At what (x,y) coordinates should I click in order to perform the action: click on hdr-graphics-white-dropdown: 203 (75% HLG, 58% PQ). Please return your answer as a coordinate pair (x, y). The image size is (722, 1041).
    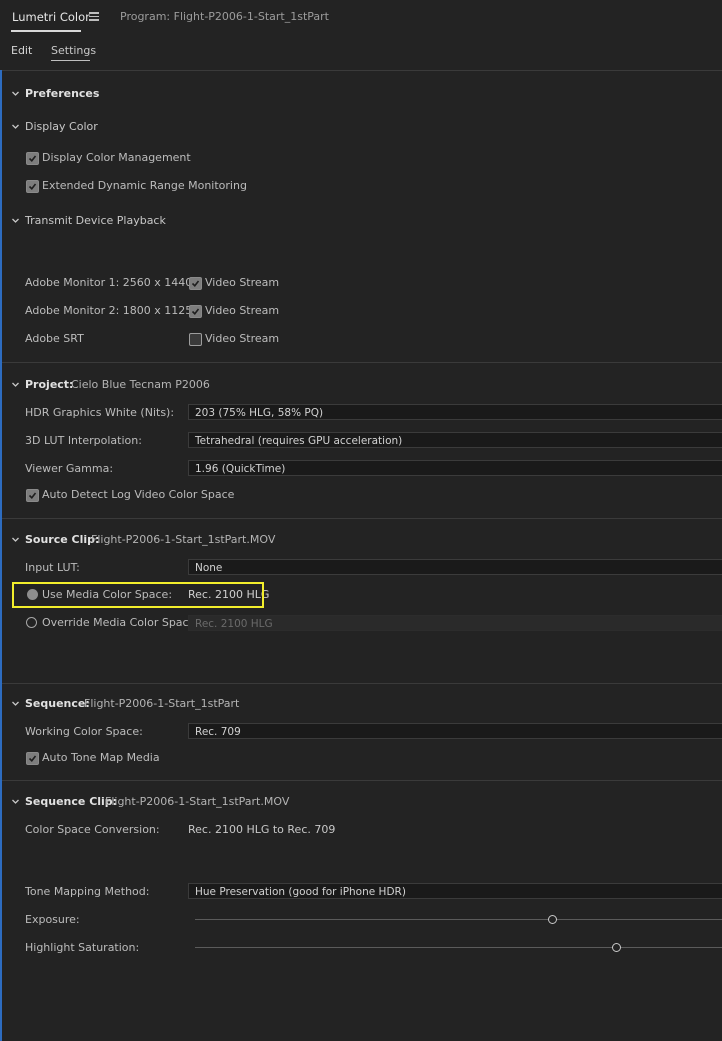
    Looking at the image, I should click on (455, 412).